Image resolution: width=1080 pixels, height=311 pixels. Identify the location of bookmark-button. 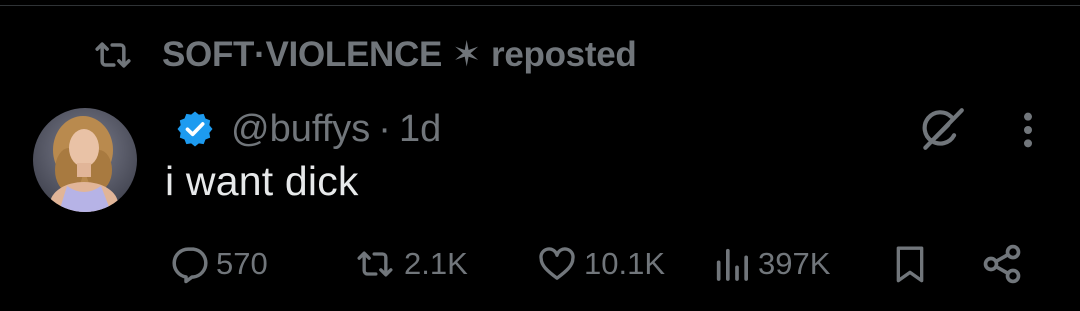
(913, 264).